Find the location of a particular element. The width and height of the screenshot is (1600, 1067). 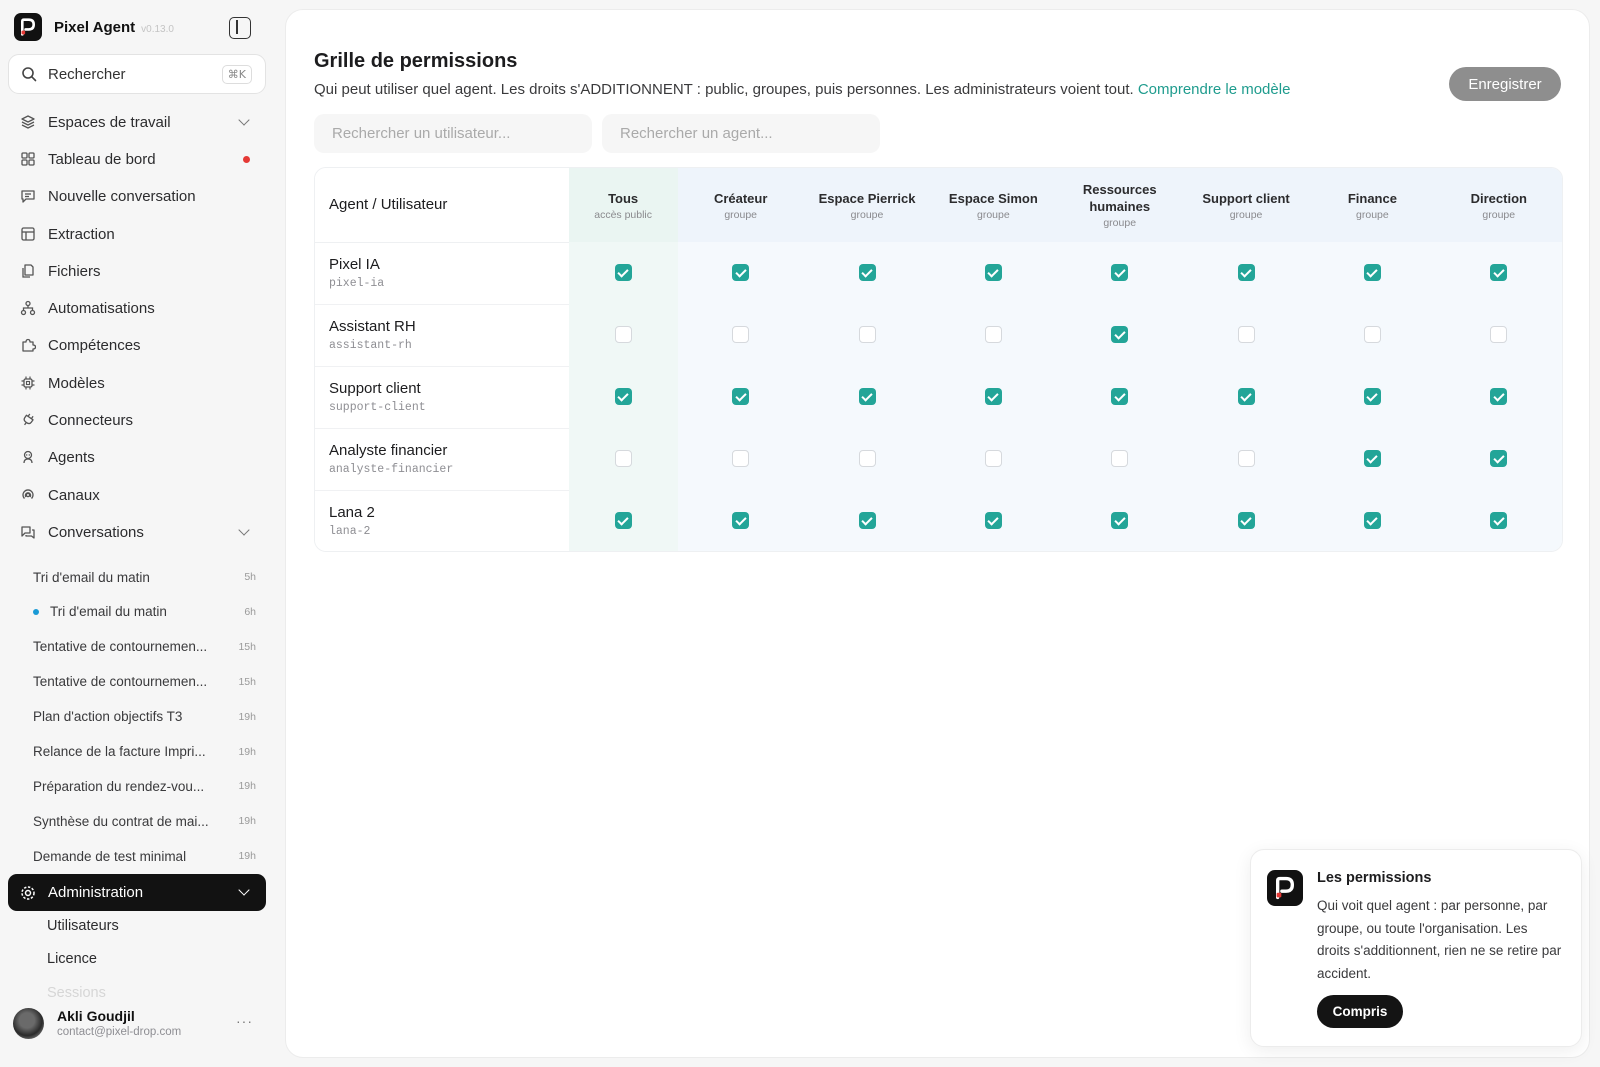

conversation-item: Tri d'email du matin 6h is located at coordinates (144, 612).